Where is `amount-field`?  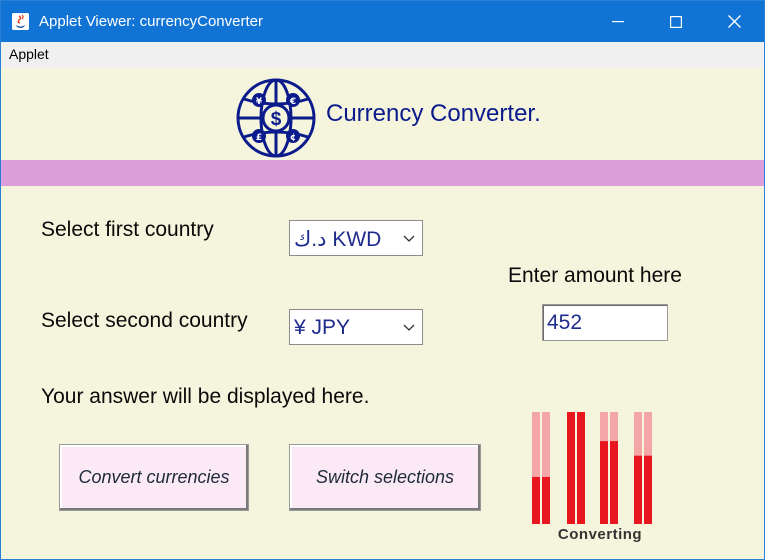
amount-field is located at coordinates (605, 322).